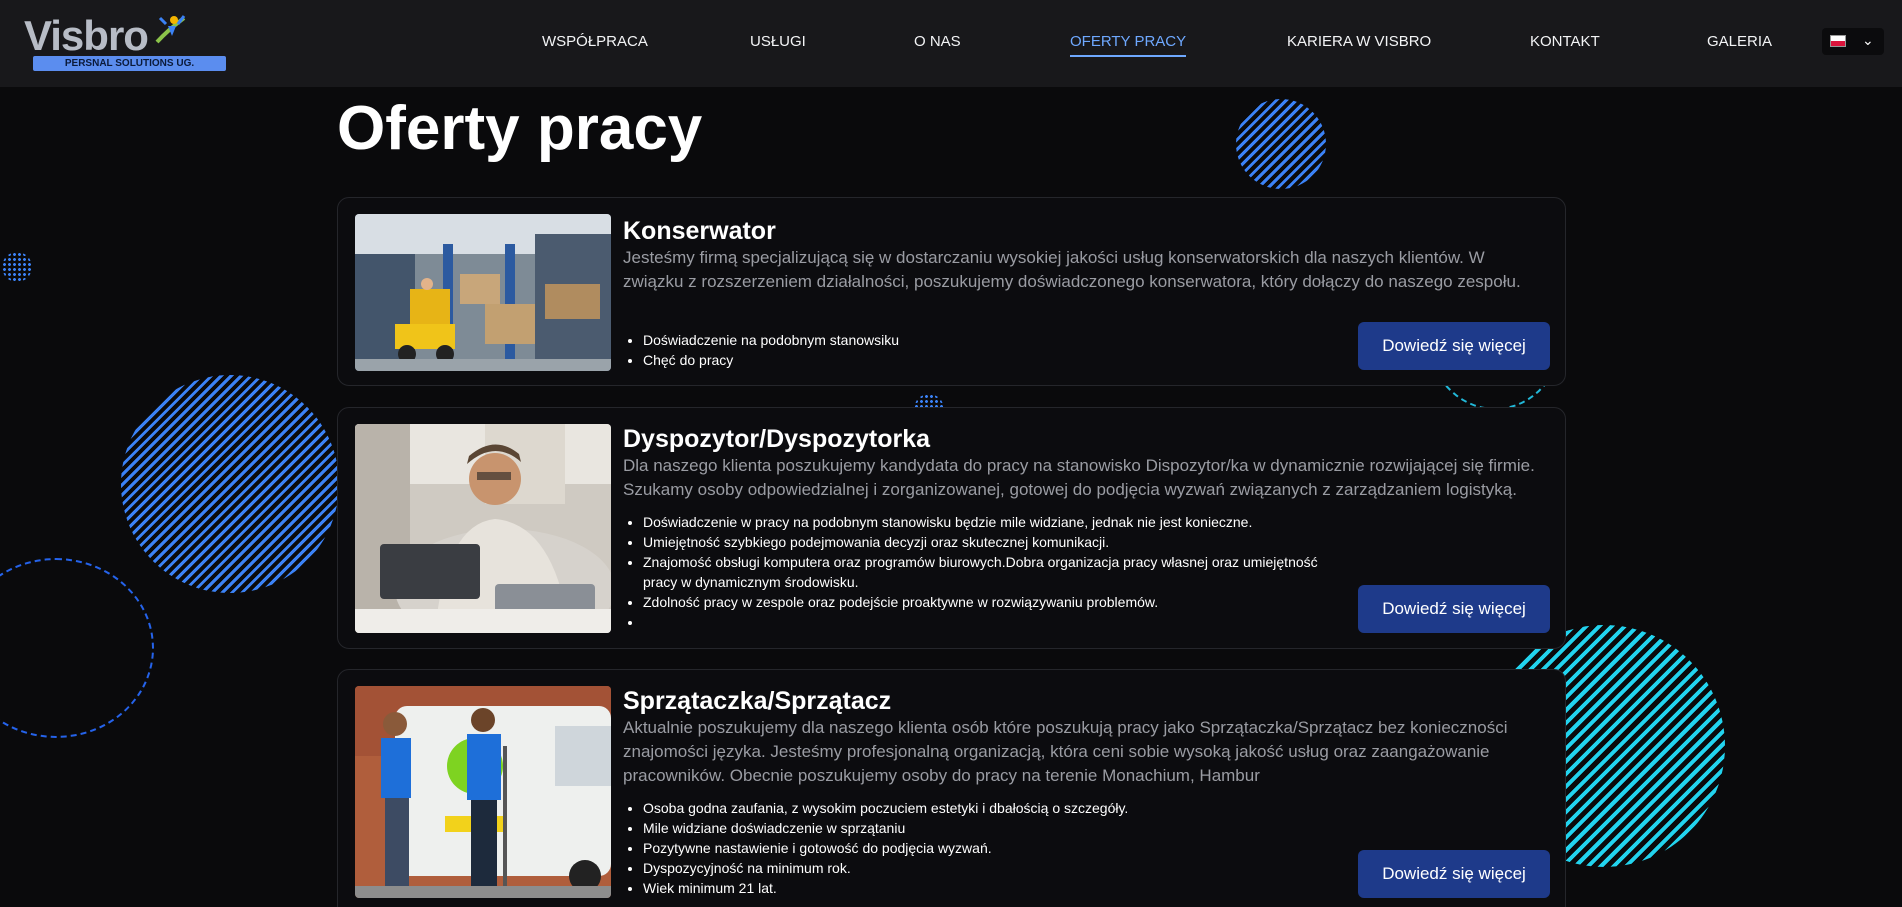 The image size is (1902, 907). Describe the element at coordinates (993, 360) in the screenshot. I see `requirement-item: Chęć do pracy` at that location.